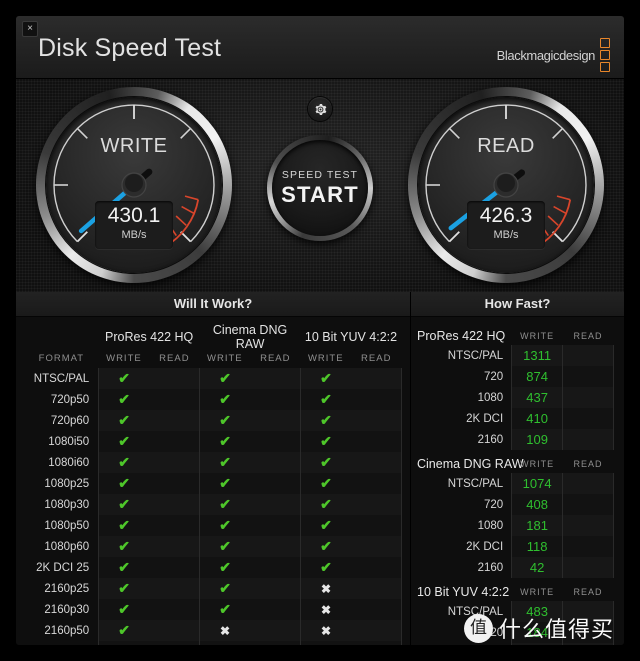  I want to click on brand-logo: Blackmagicdesign, so click(553, 55).